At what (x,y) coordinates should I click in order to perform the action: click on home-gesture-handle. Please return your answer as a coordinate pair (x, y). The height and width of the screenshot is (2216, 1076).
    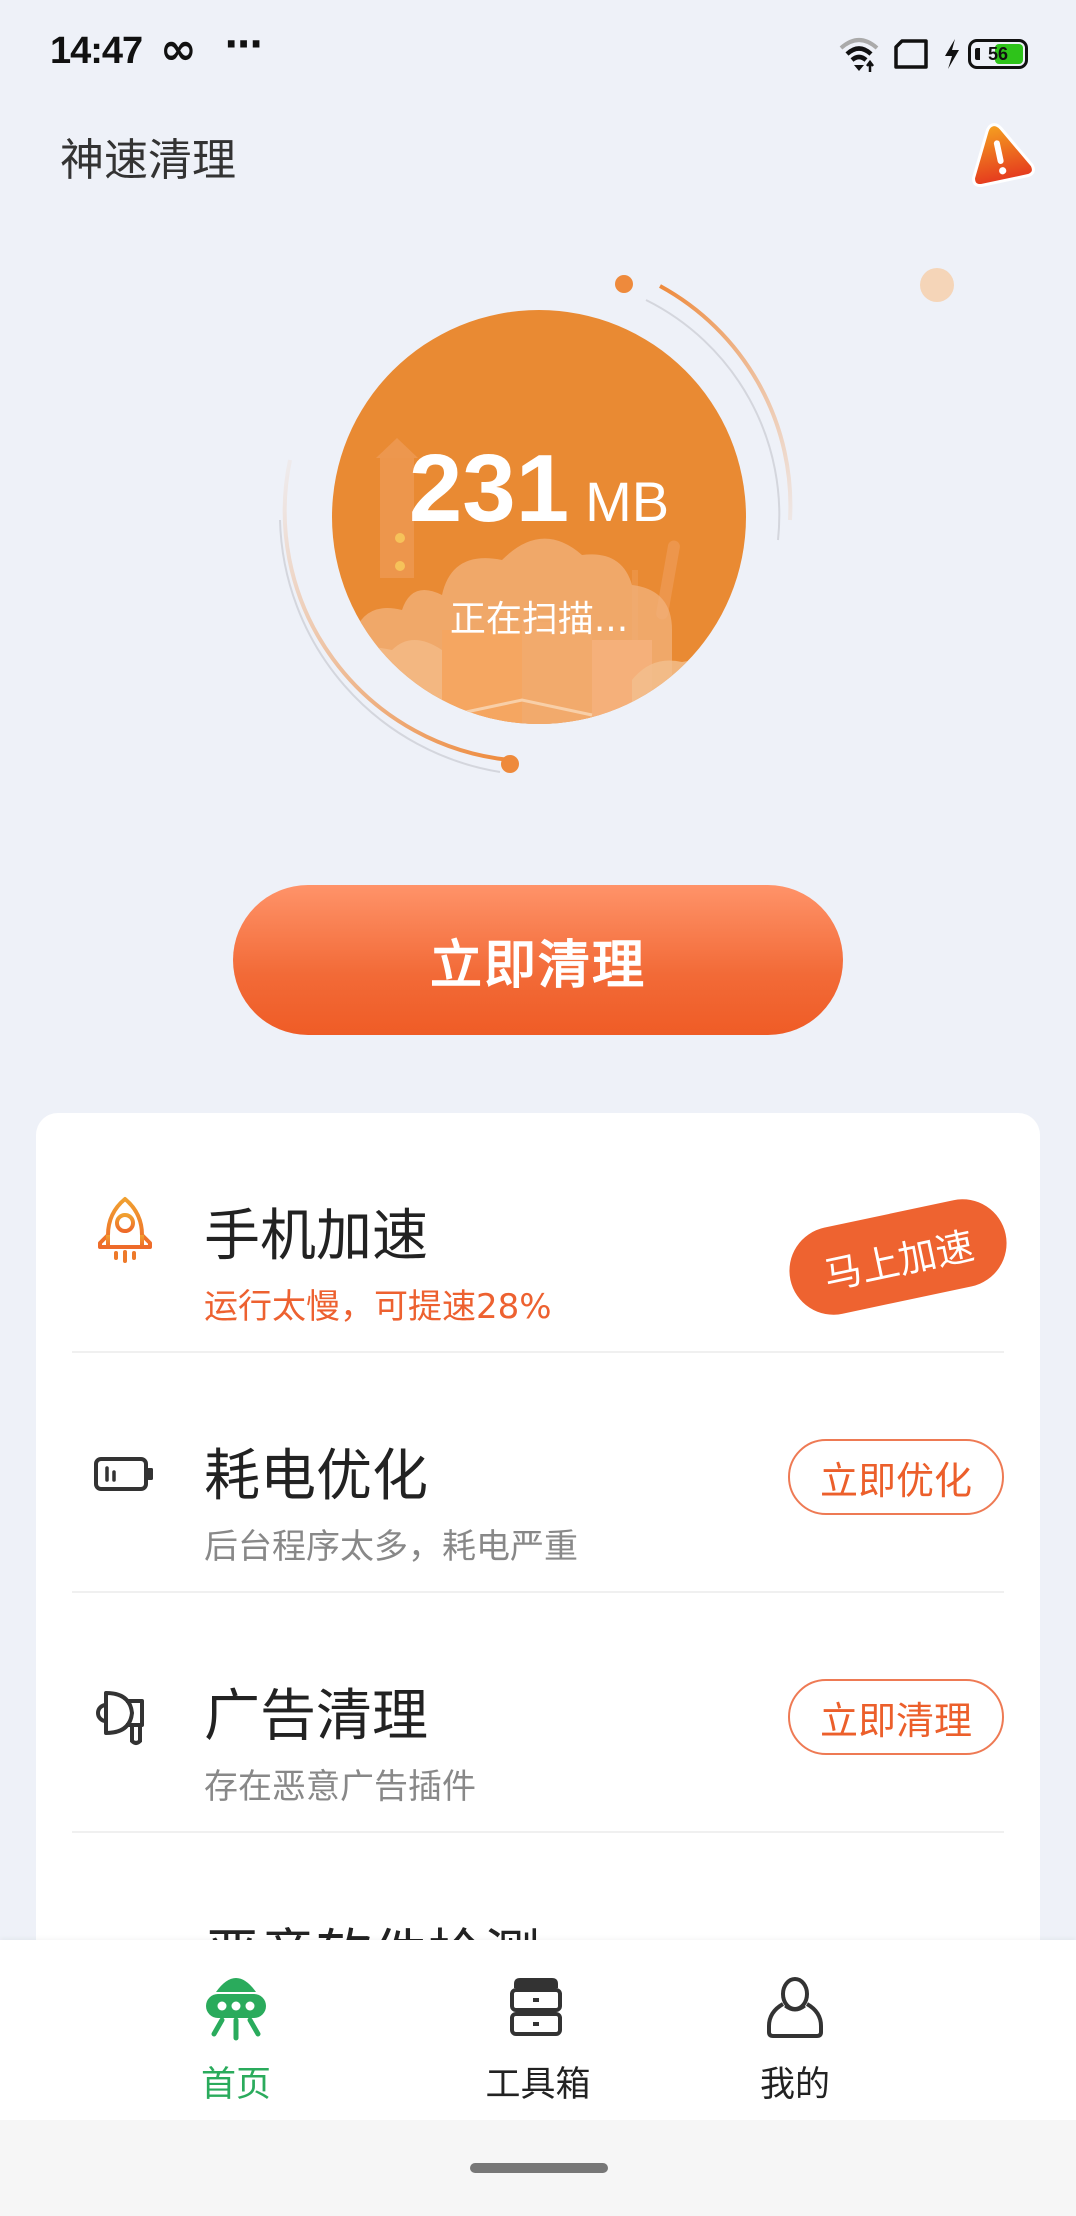
    Looking at the image, I should click on (539, 2168).